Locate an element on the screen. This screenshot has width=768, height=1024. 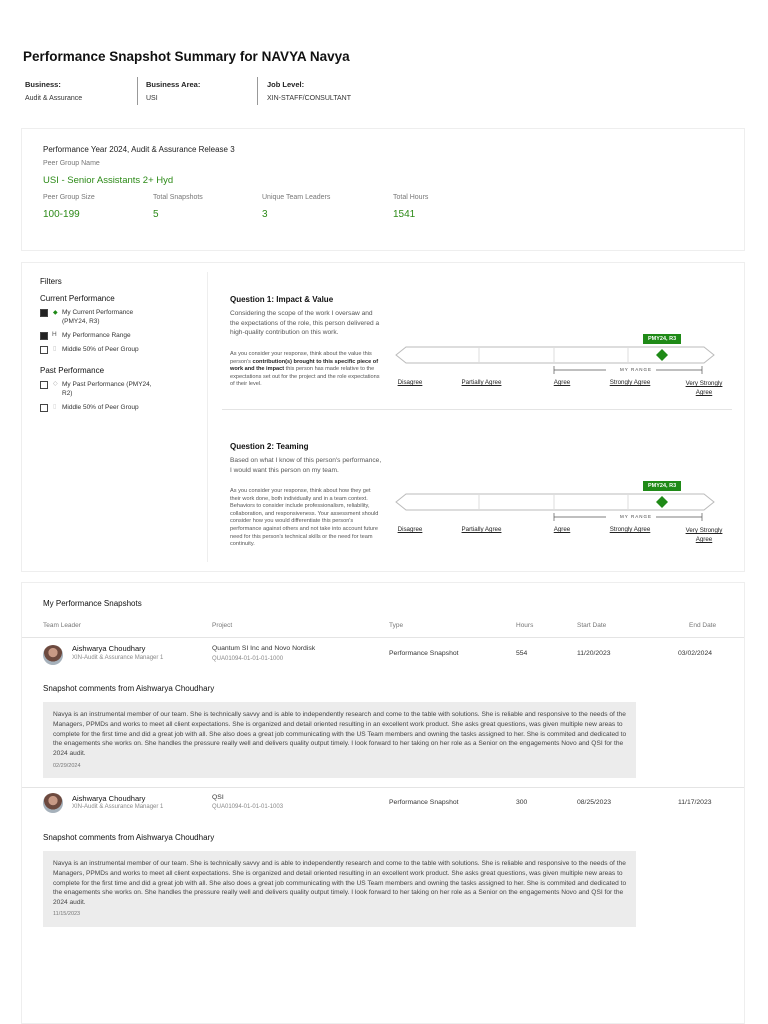
range-icon: H is located at coordinates (54, 334).